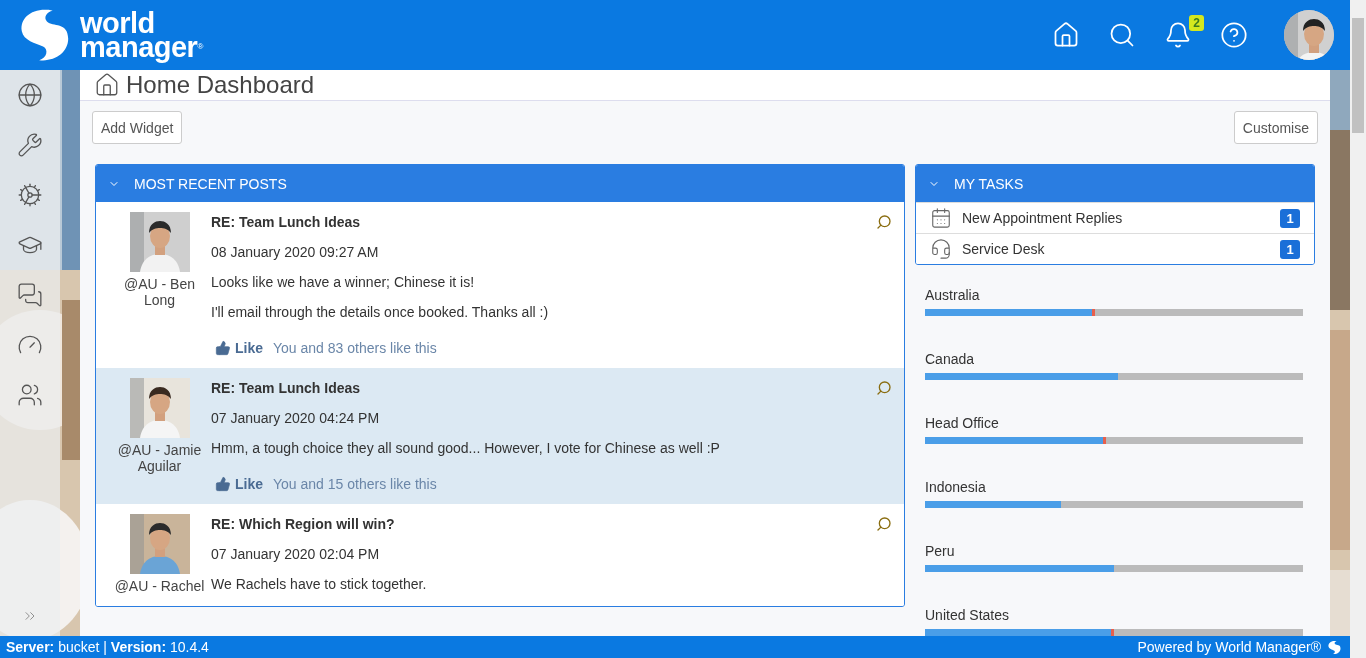  Describe the element at coordinates (989, 183) in the screenshot. I see `widget-title: MY TASKS` at that location.